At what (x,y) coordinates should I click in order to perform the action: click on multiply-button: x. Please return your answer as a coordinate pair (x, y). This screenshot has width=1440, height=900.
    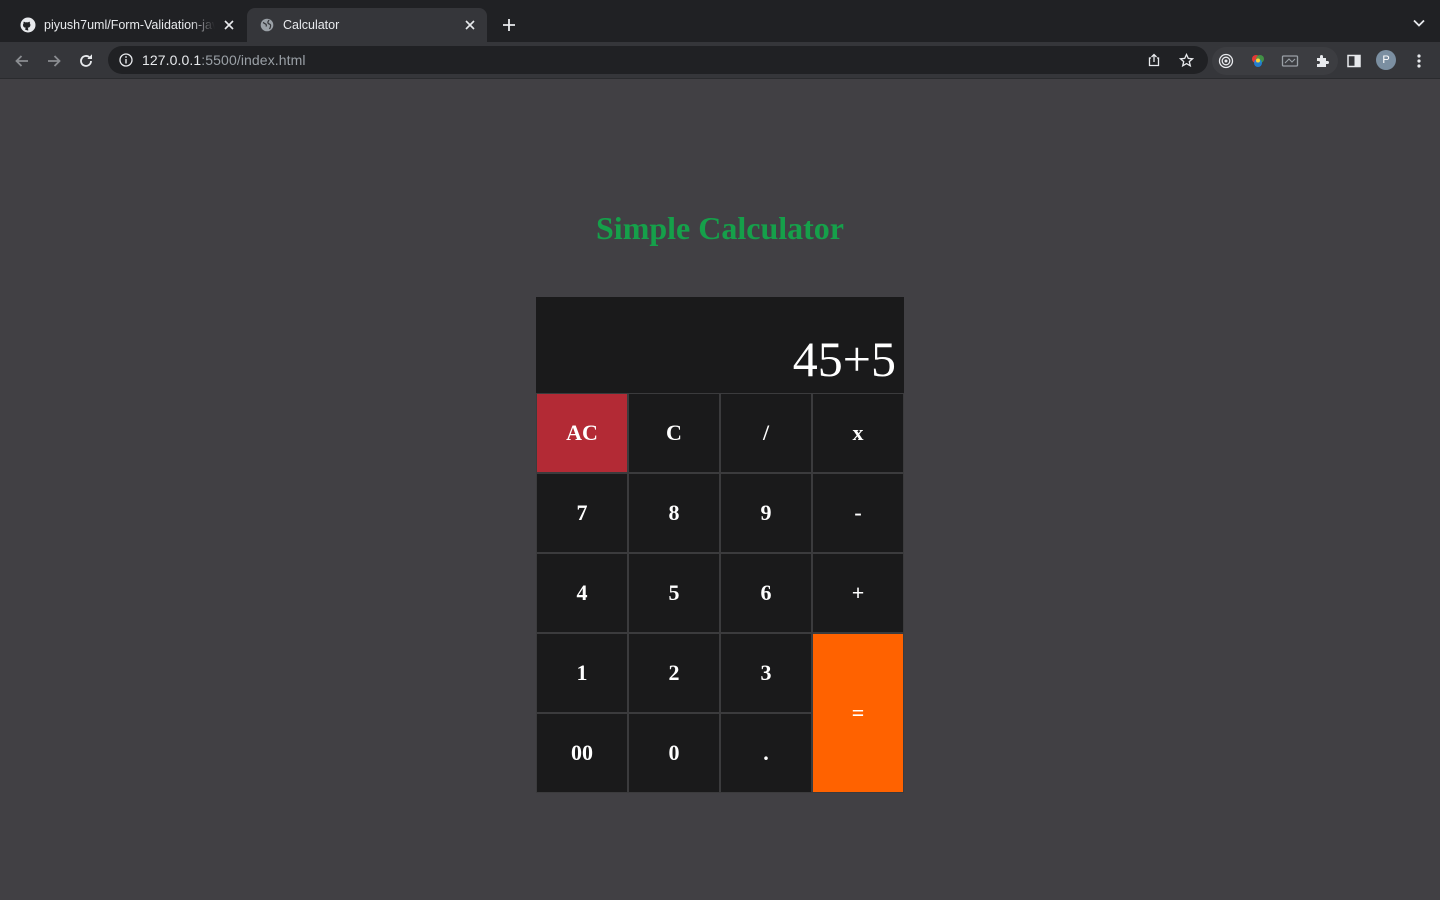
    Looking at the image, I should click on (858, 433).